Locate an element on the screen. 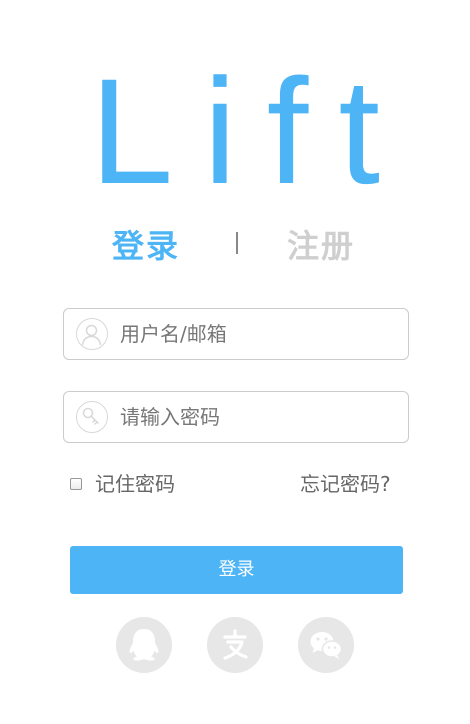 Image resolution: width=470 pixels, height=724 pixels. qq-icon is located at coordinates (144, 645).